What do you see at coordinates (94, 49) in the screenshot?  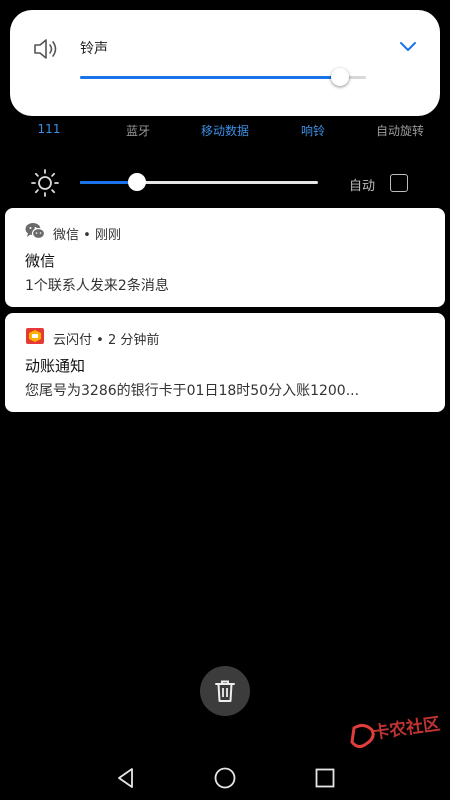 I see `volume-label: 铃声` at bounding box center [94, 49].